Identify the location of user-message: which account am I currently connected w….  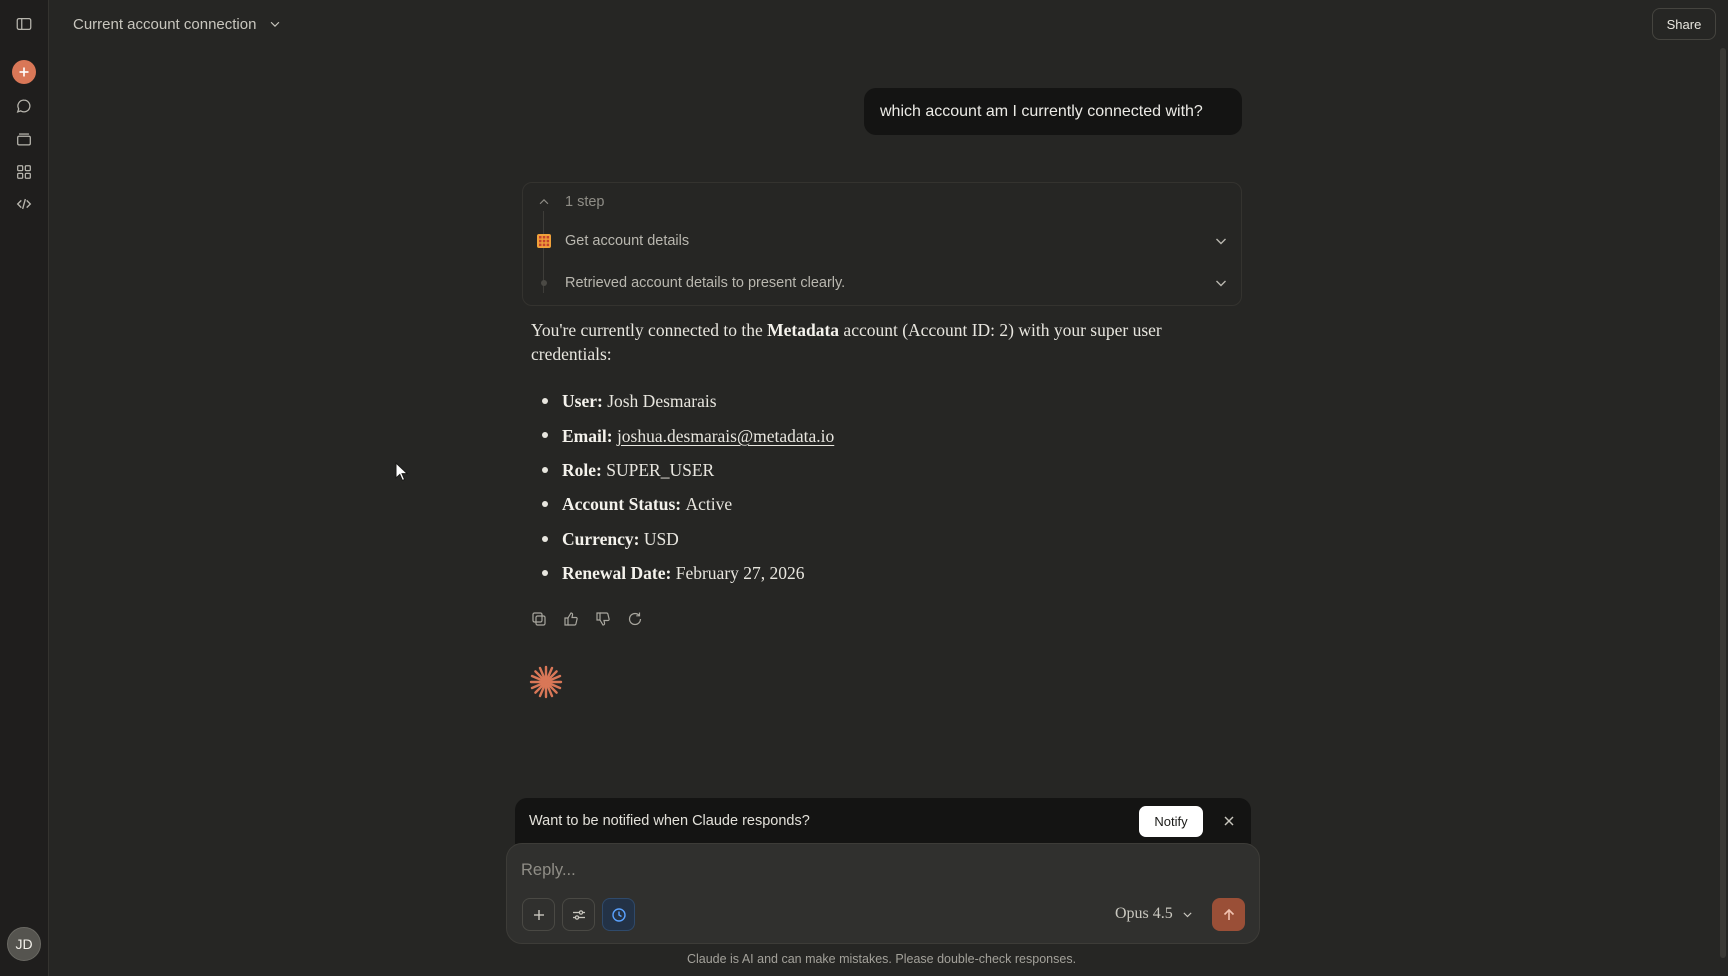
(1053, 111).